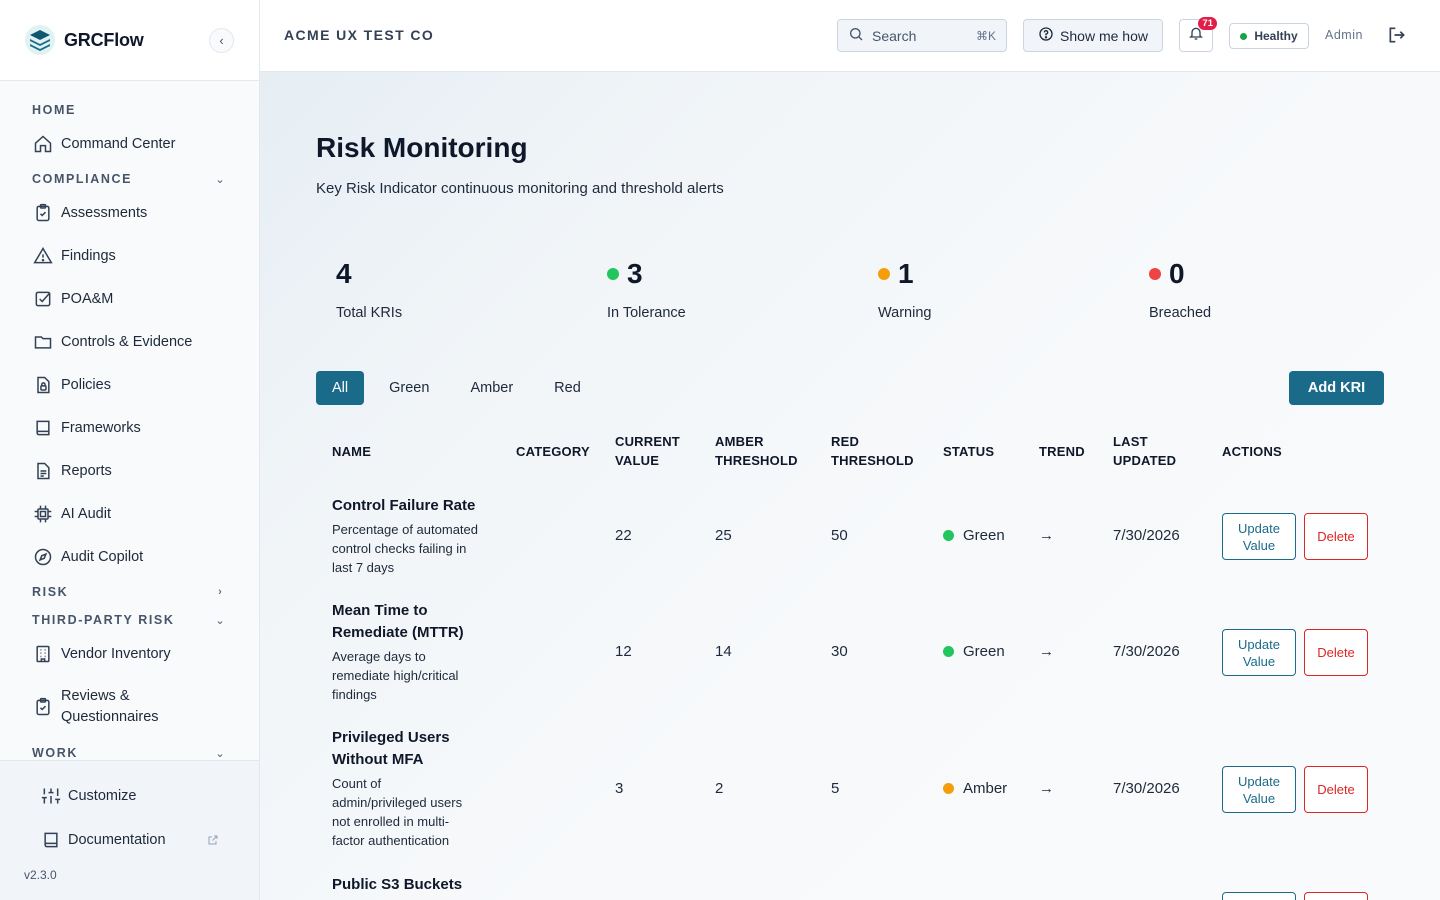  Describe the element at coordinates (110, 717) in the screenshot. I see `label-line: Questionnaires` at that location.